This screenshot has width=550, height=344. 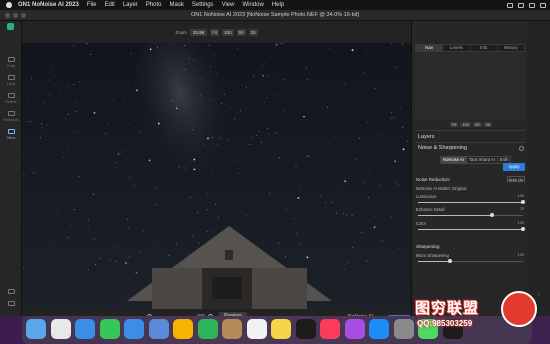 I want to click on menu-help: Help, so click(x=278, y=5).